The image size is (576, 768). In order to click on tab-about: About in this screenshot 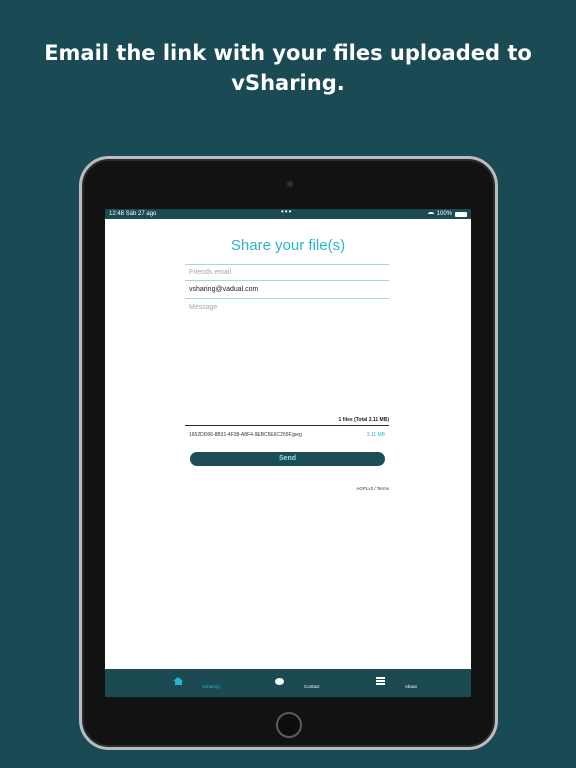, I will do `click(396, 683)`.